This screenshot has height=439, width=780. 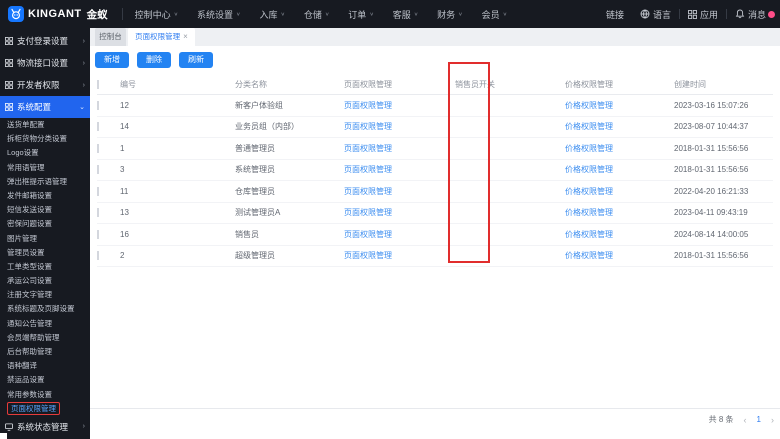 What do you see at coordinates (45, 125) in the screenshot?
I see `sidebar-submenu-item: 送货单配置` at bounding box center [45, 125].